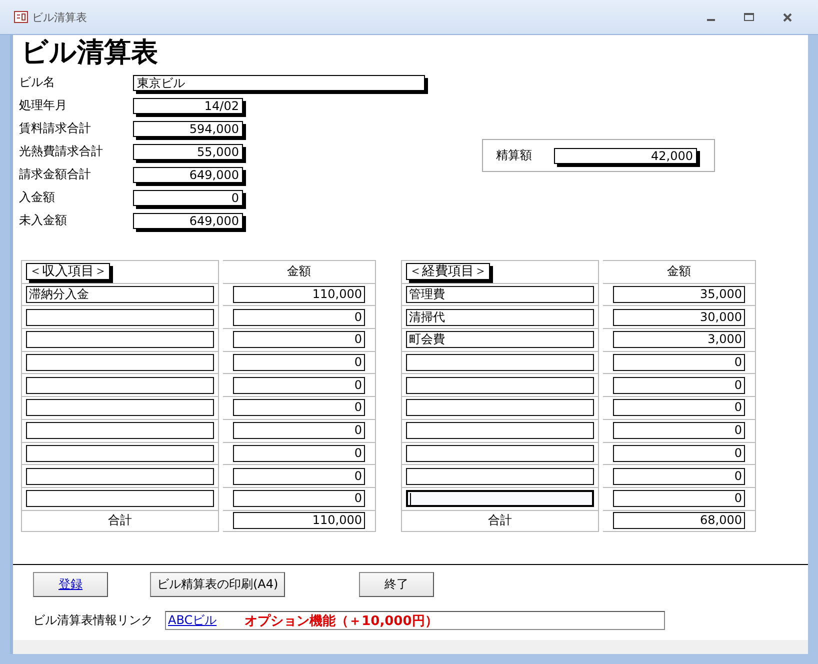 The image size is (818, 664). I want to click on amount-field: 35,000, so click(679, 295).